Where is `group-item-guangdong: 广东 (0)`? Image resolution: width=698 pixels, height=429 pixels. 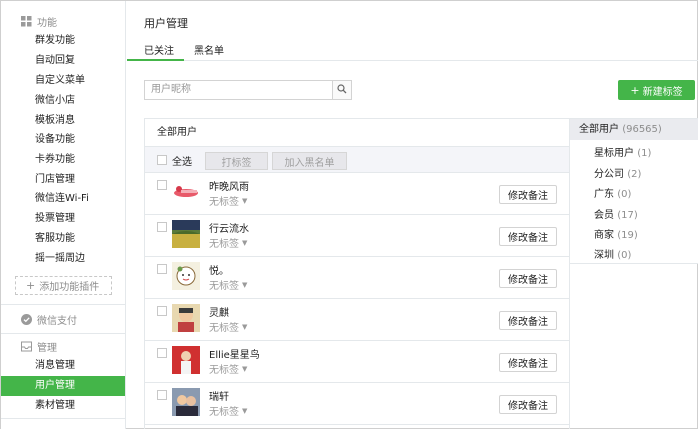
group-item-guangdong: 广东 (0) is located at coordinates (612, 192).